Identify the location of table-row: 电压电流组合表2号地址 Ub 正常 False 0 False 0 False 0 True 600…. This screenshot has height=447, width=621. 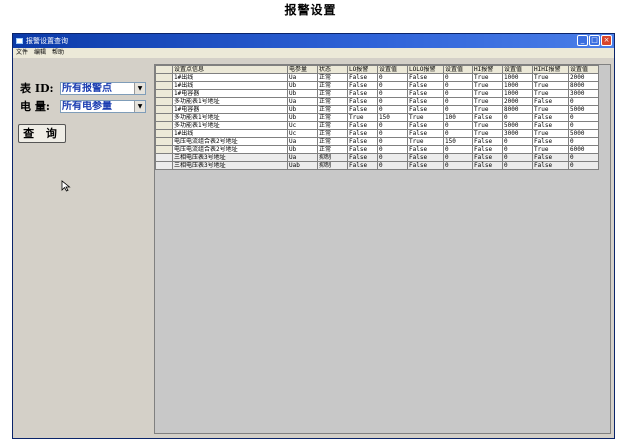
(377, 149).